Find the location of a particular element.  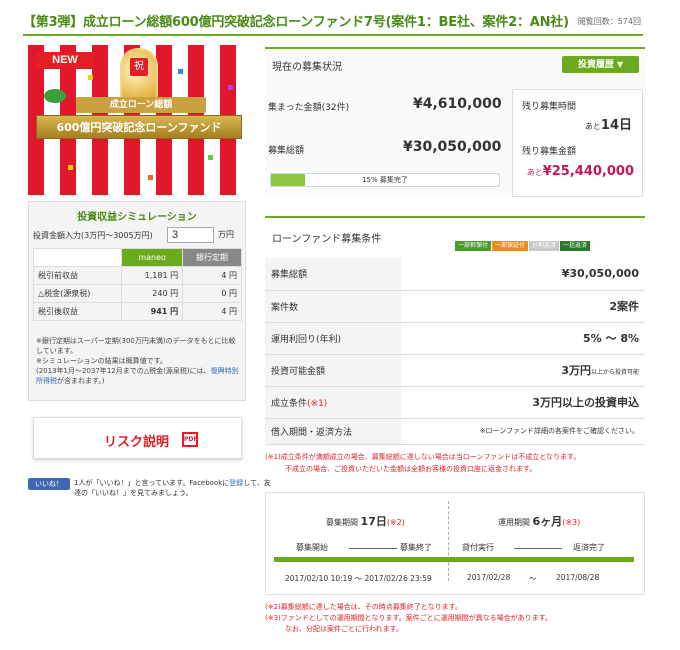

table-row: 投資可能金額 3万円以上から投資可能 is located at coordinates (455, 370).